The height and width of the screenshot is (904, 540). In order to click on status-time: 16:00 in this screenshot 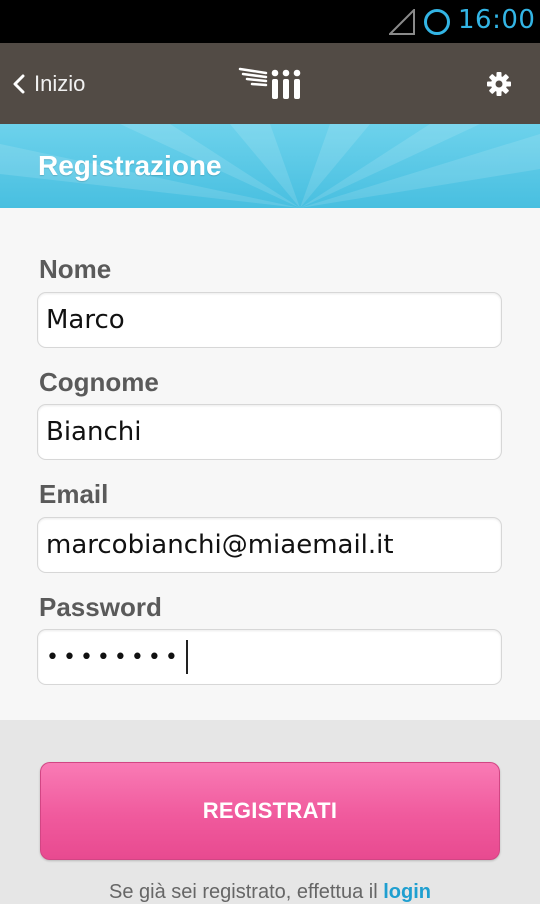, I will do `click(497, 20)`.